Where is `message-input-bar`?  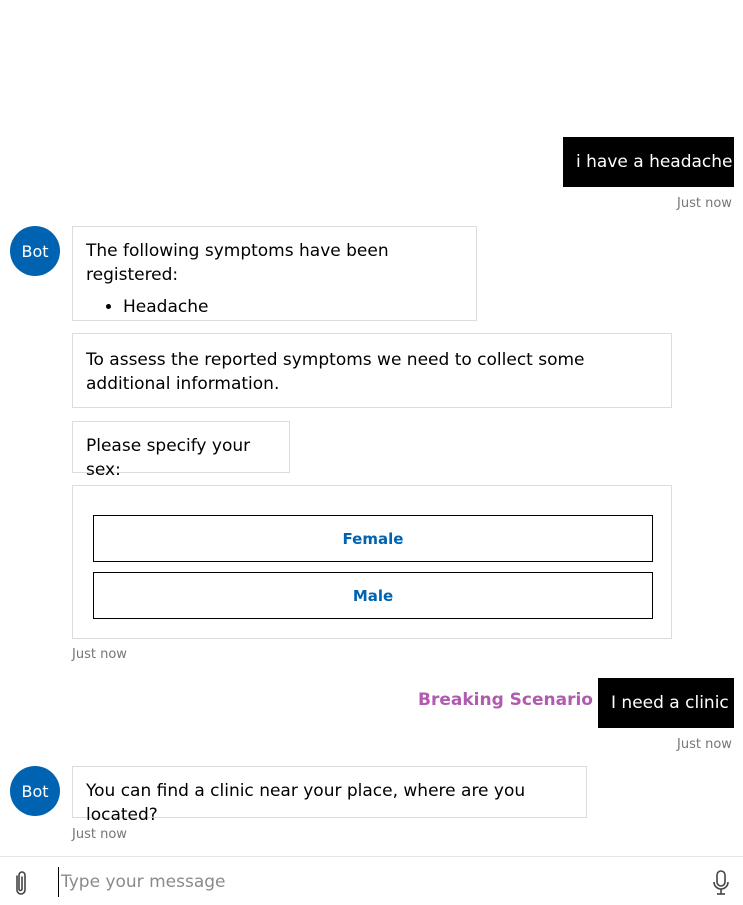
message-input-bar is located at coordinates (371, 880).